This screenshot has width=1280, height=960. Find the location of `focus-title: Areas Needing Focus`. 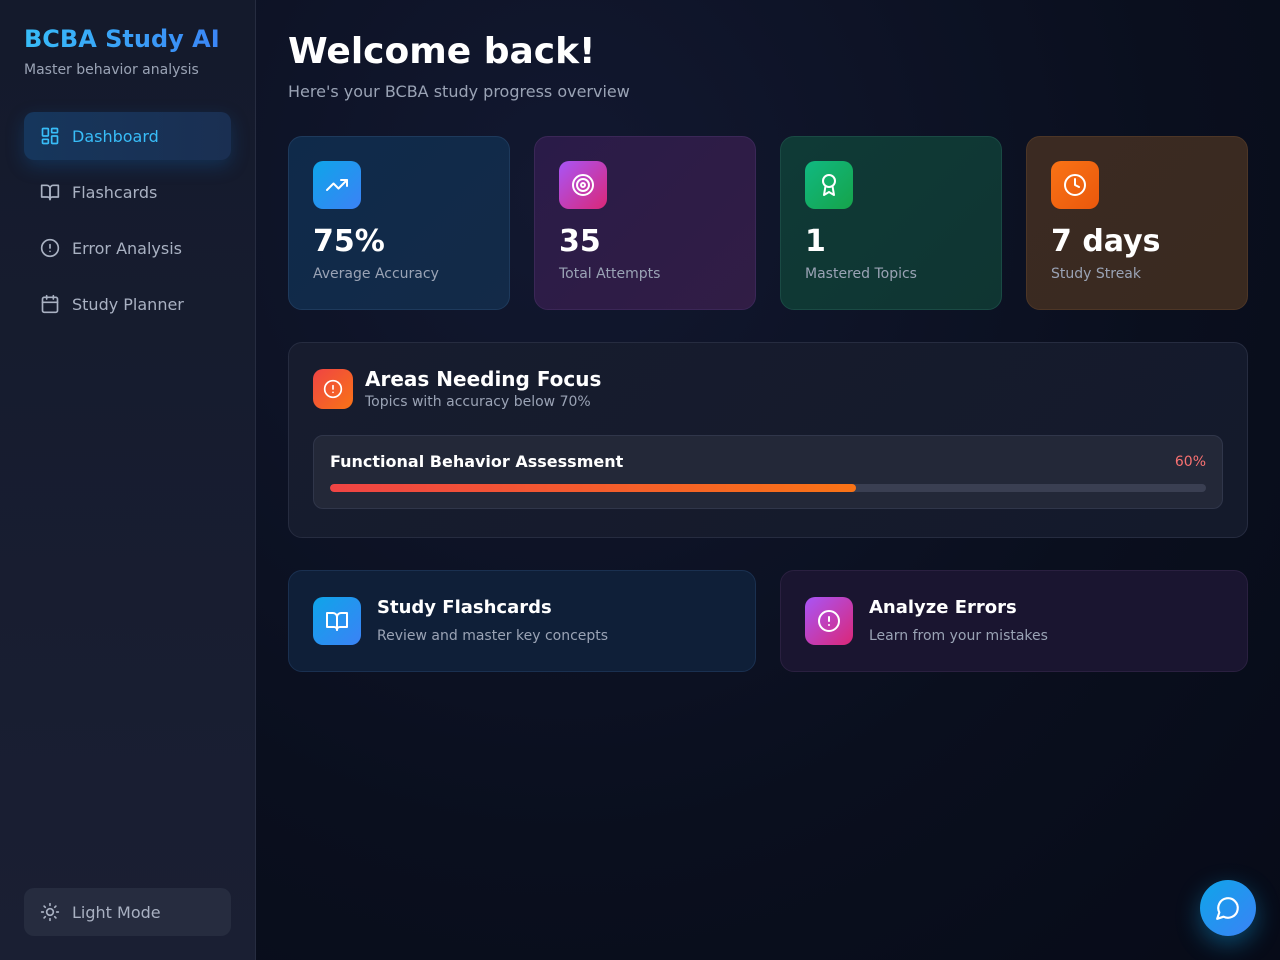

focus-title: Areas Needing Focus is located at coordinates (483, 379).